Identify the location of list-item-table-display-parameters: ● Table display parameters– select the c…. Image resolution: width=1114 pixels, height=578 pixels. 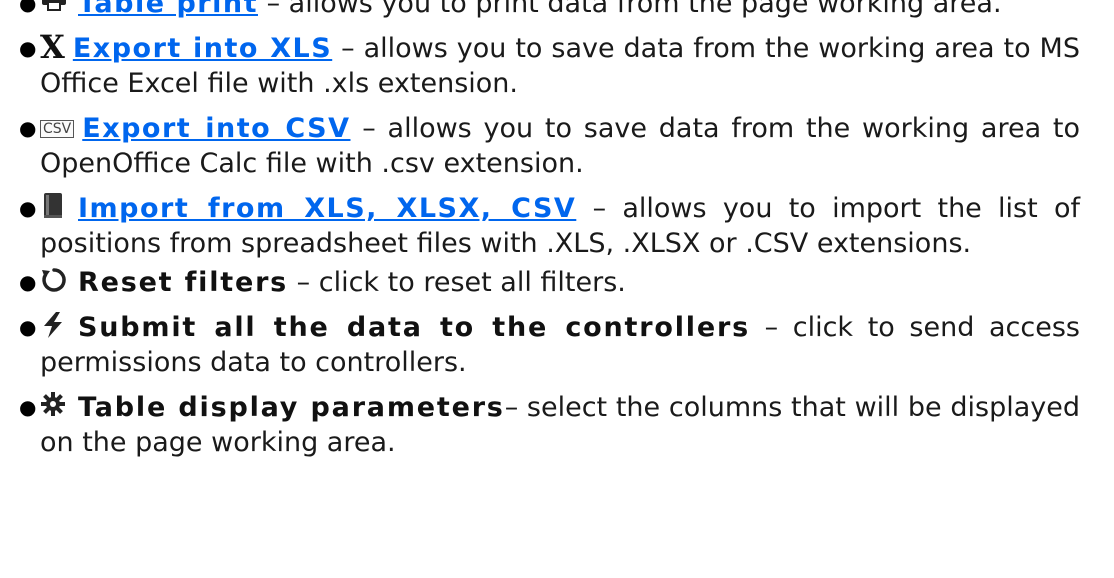
(557, 425).